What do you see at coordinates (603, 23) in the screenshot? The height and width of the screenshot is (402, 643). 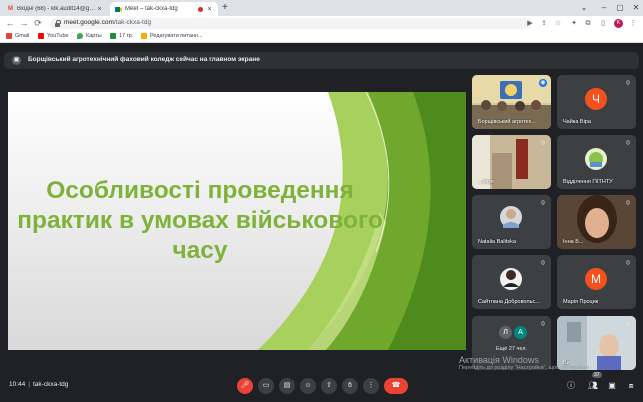 I see `sidebar-icon: ▯` at bounding box center [603, 23].